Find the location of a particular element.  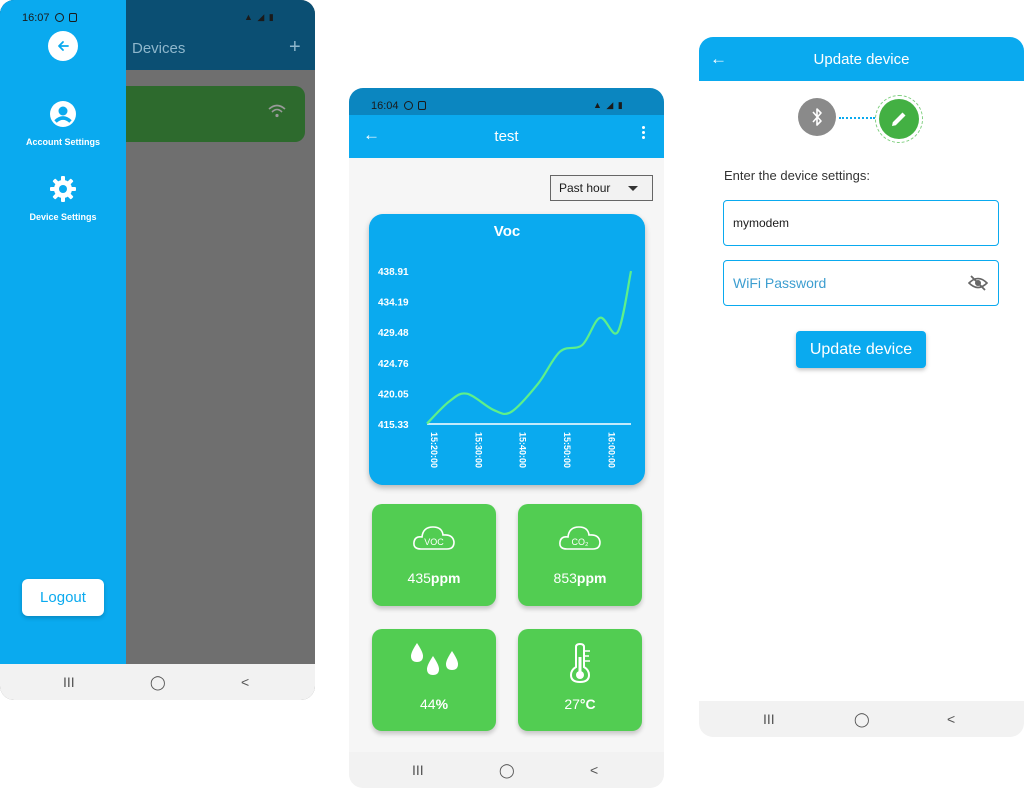

humidity-unit: % is located at coordinates (442, 704).